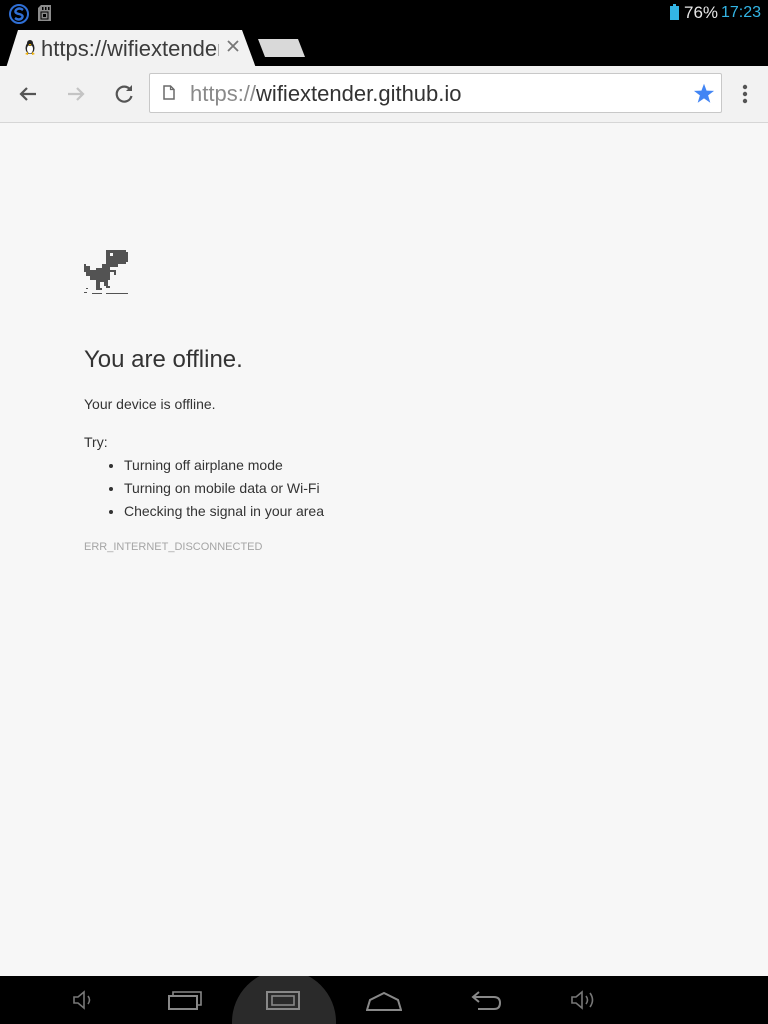 The height and width of the screenshot is (1024, 768). I want to click on url-host: wifiextender.github.io, so click(359, 93).